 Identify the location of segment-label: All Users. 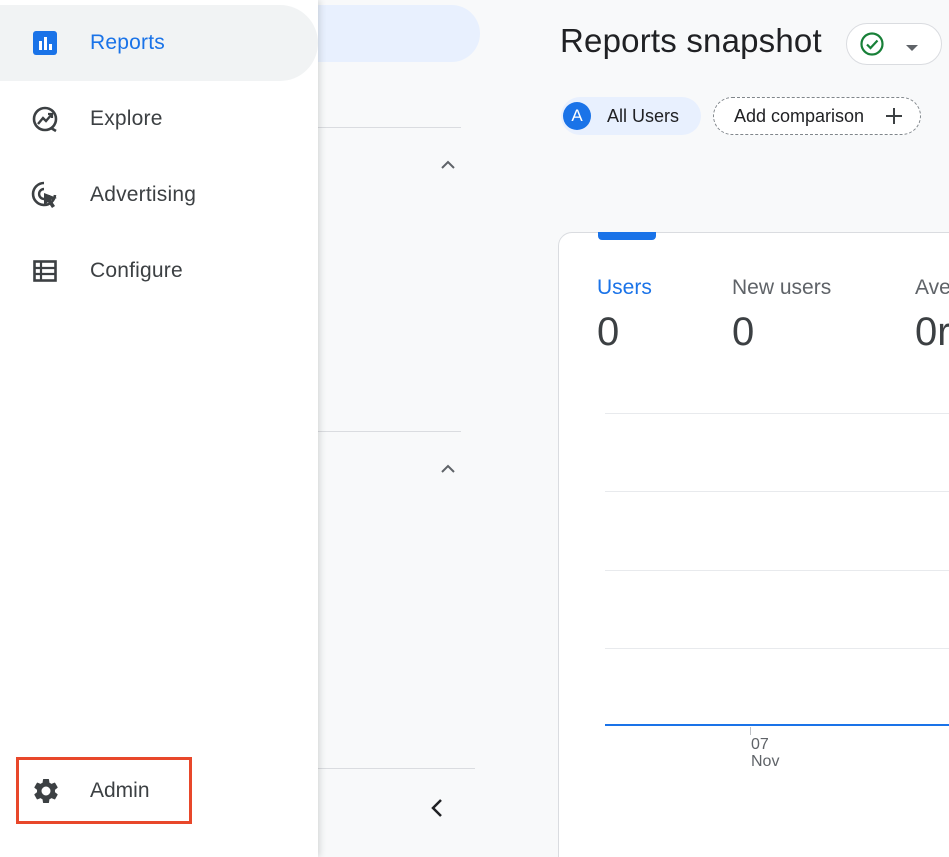
(643, 115).